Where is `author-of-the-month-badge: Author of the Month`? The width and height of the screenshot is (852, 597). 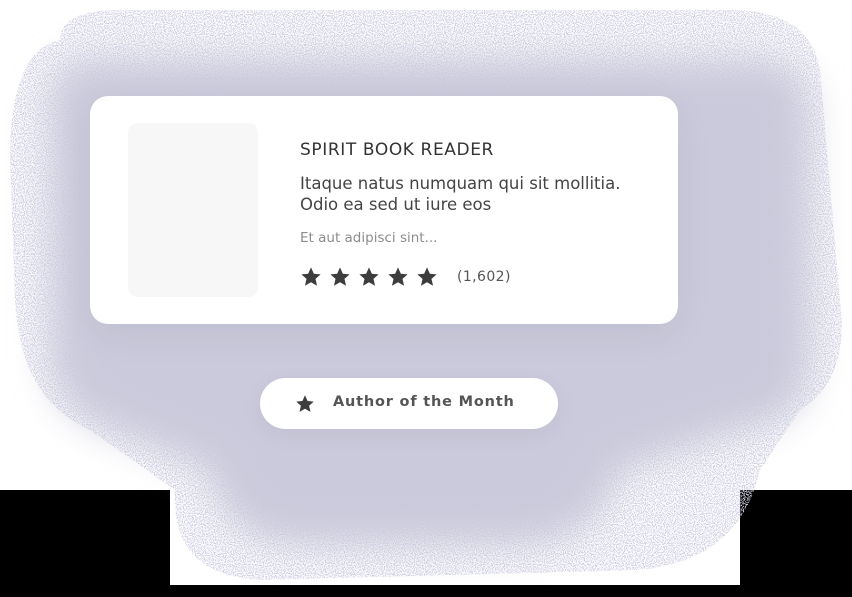 author-of-the-month-badge: Author of the Month is located at coordinates (409, 403).